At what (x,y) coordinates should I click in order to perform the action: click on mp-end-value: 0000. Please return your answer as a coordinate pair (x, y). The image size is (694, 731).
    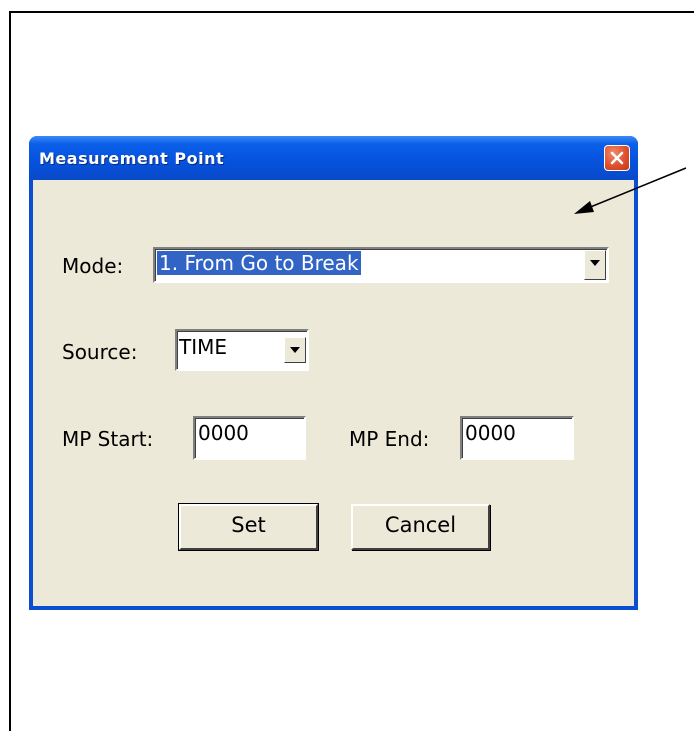
    Looking at the image, I should click on (490, 433).